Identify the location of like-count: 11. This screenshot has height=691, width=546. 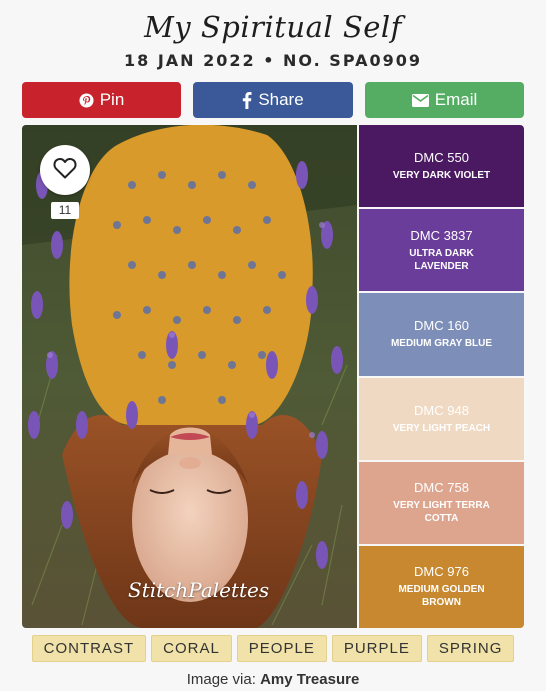
(65, 210).